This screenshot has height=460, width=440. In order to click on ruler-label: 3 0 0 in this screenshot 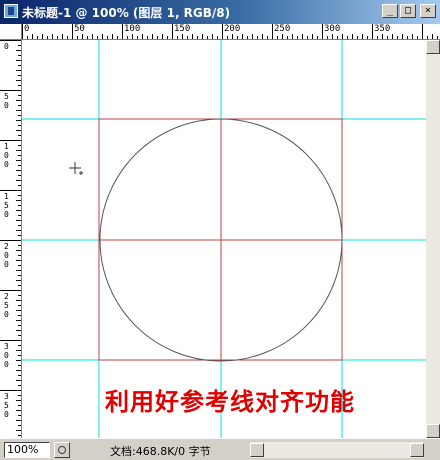, I will do `click(6, 355)`.